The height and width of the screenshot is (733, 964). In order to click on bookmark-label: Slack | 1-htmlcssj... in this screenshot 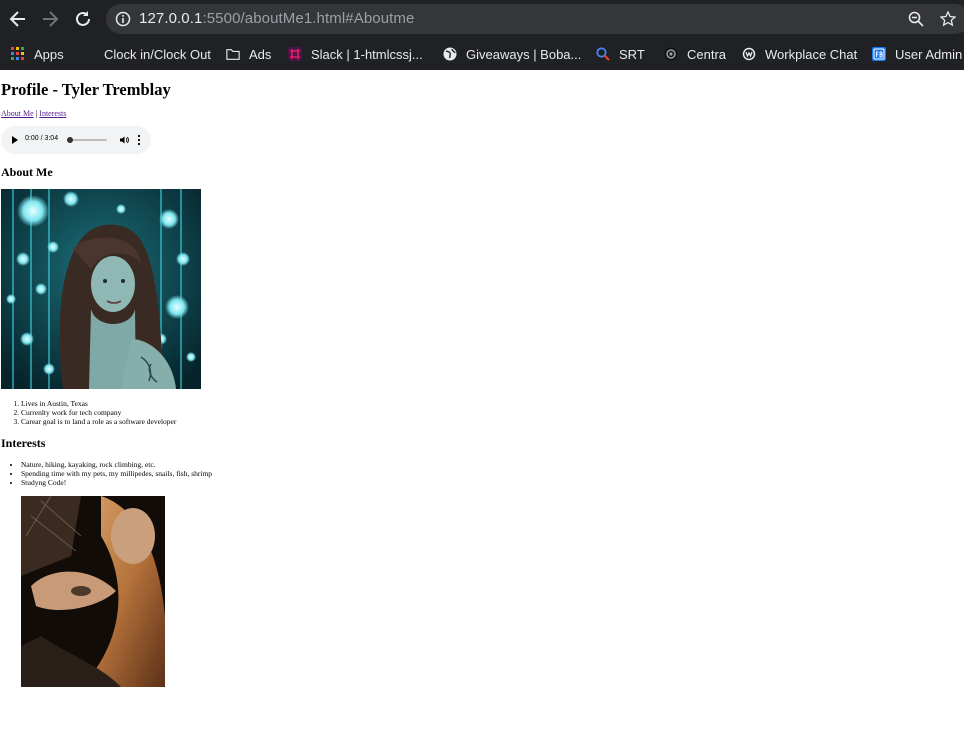, I will do `click(367, 54)`.